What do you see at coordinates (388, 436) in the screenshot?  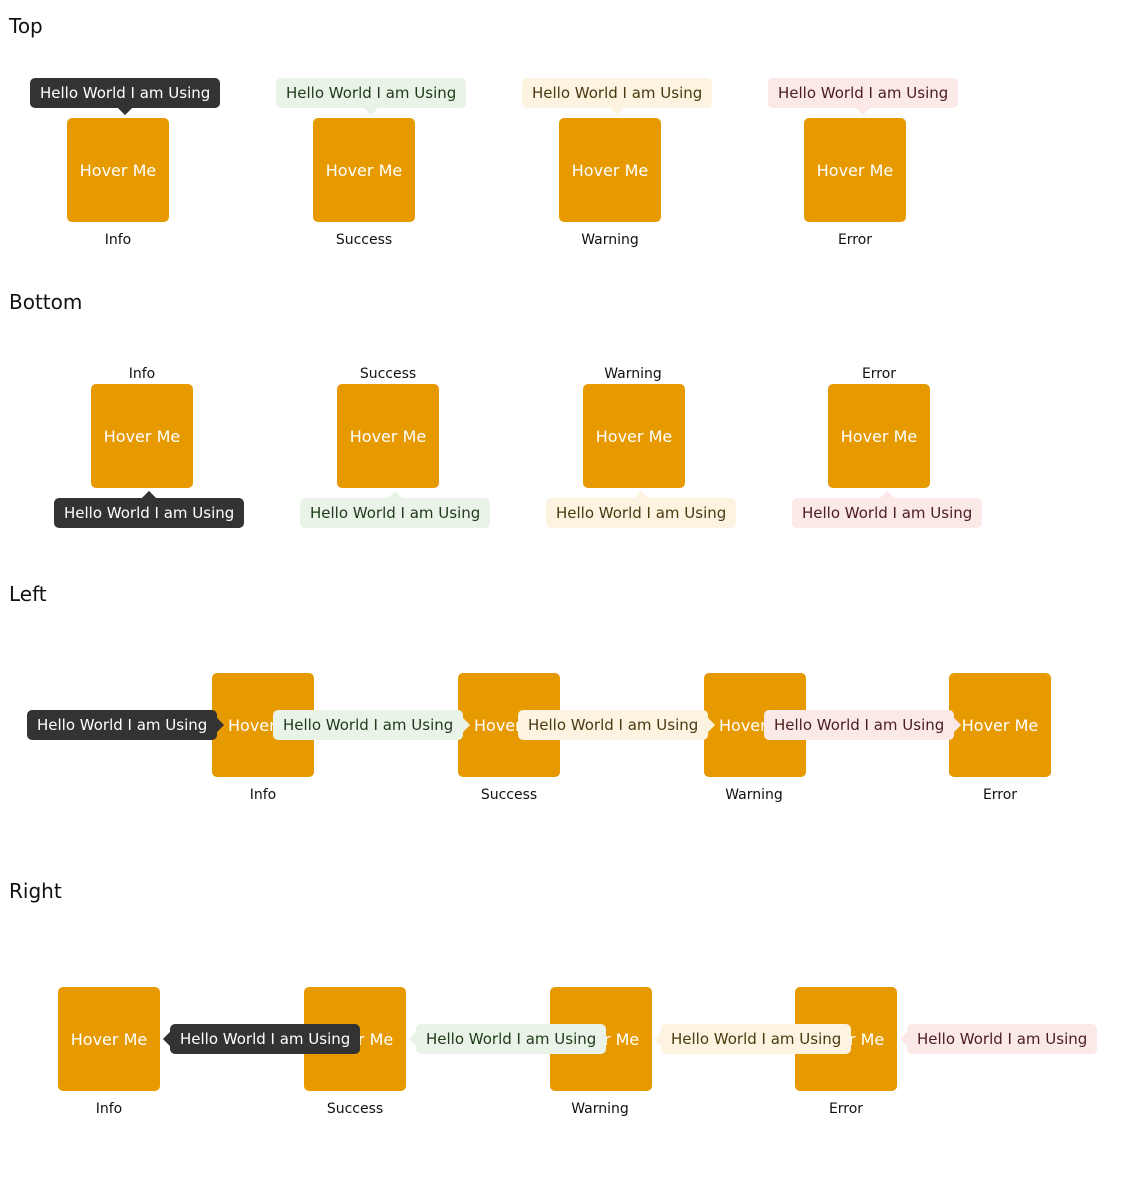 I see `hover-button-bottom-success: Hover Me` at bounding box center [388, 436].